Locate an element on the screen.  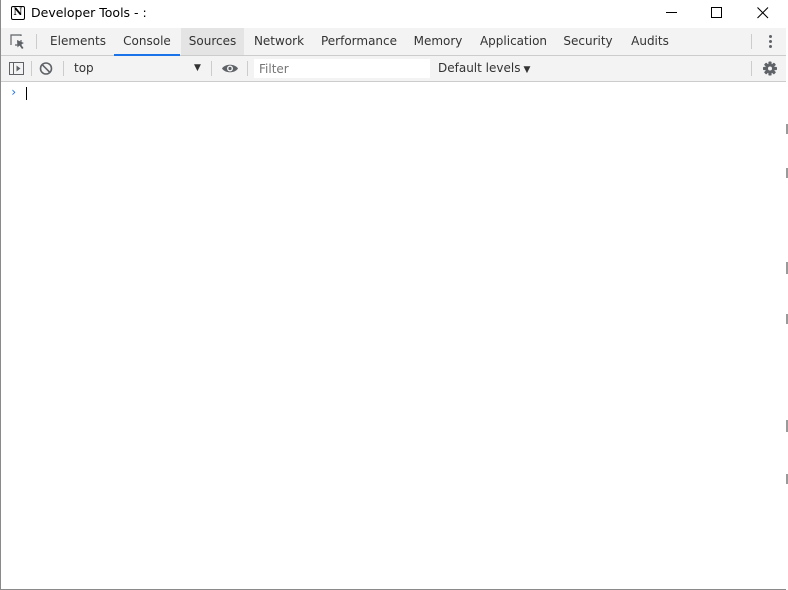
prompt-chevron-icon: › is located at coordinates (14, 92).